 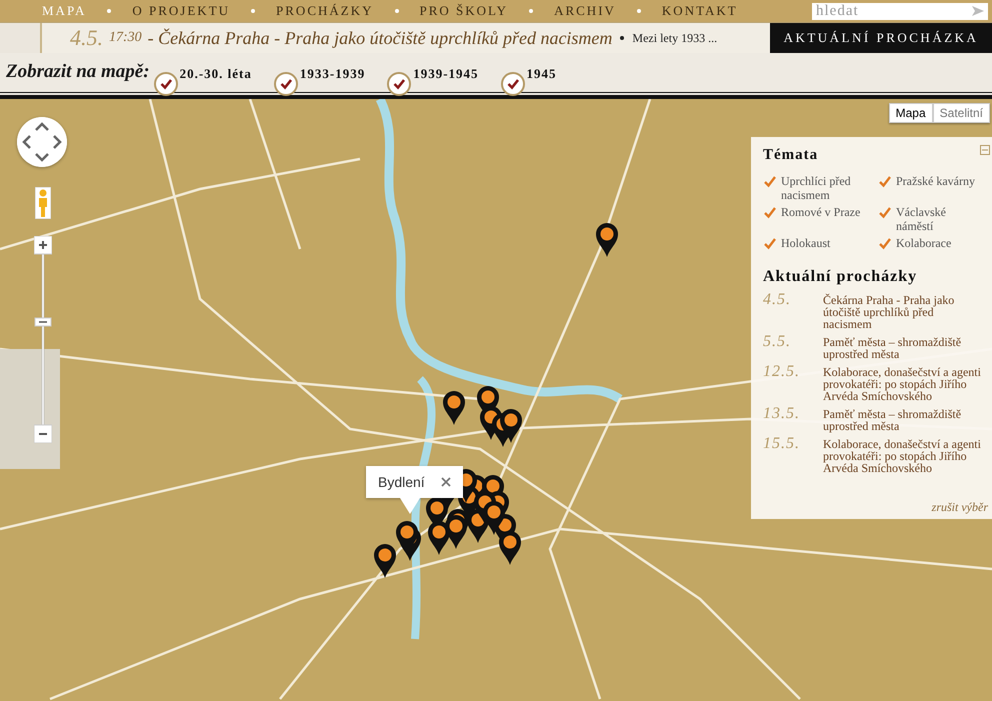 What do you see at coordinates (805, 243) in the screenshot?
I see `theme-label: Holokaust` at bounding box center [805, 243].